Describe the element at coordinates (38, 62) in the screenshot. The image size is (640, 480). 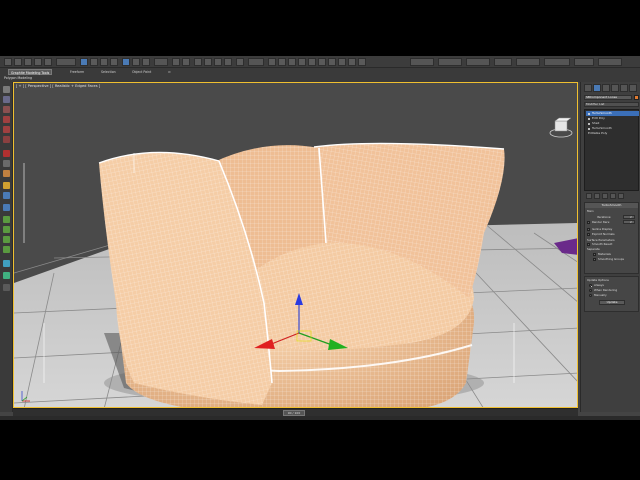
I see `unlink-icon` at that location.